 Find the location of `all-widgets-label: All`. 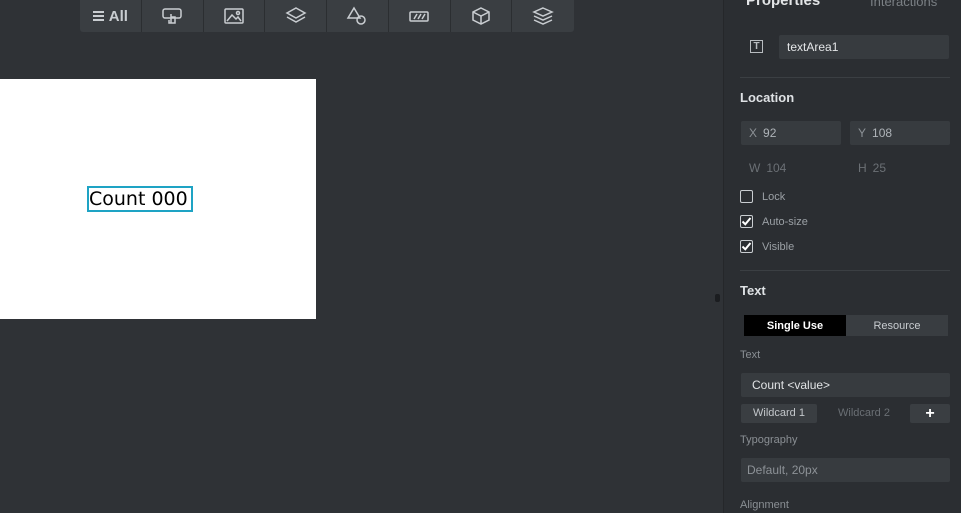

all-widgets-label: All is located at coordinates (118, 16).